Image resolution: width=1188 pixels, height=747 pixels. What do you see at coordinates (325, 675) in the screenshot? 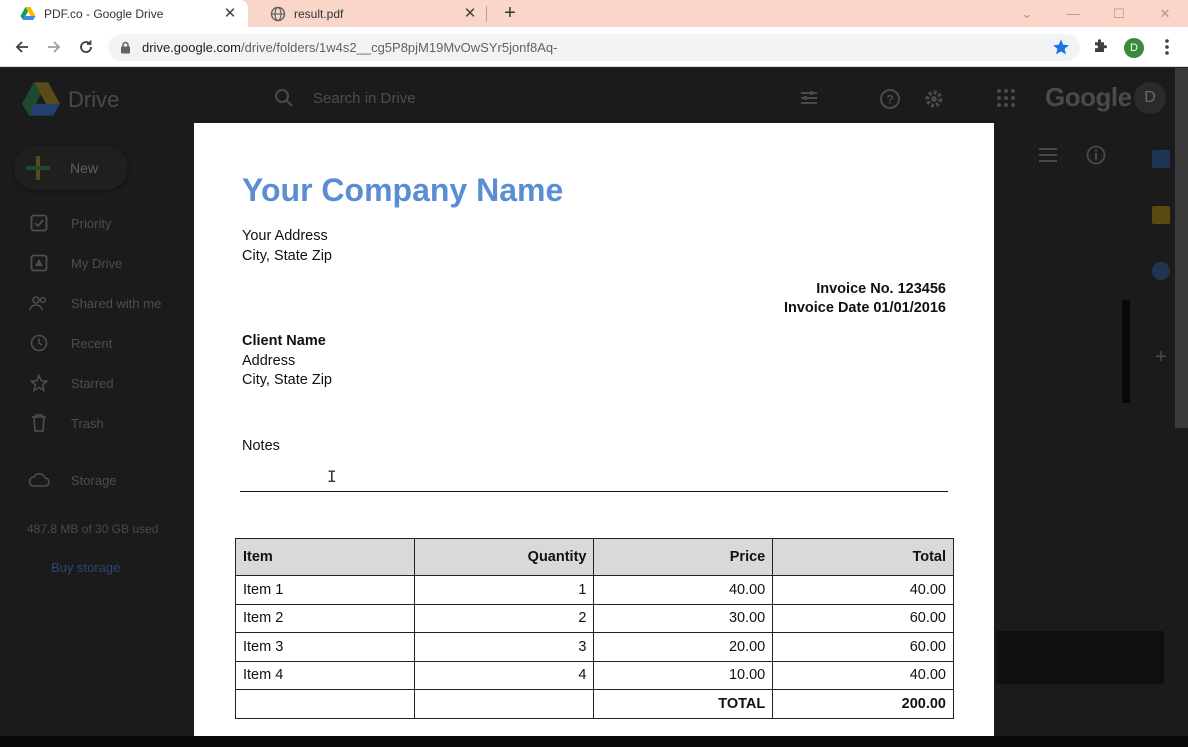
I see `table-cell: Item 4` at bounding box center [325, 675].